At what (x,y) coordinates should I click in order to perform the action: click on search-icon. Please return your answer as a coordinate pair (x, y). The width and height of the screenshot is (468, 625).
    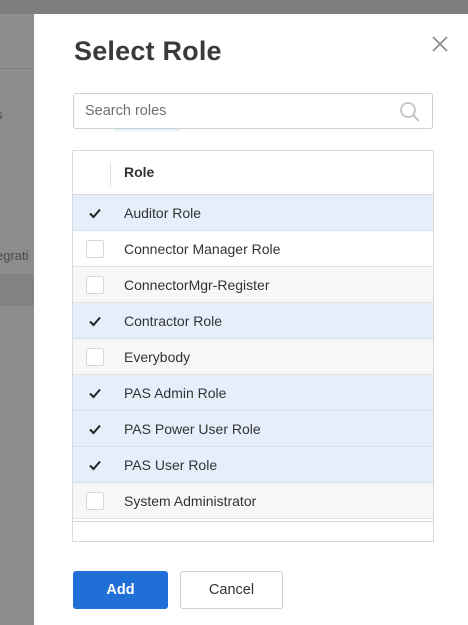
    Looking at the image, I should click on (410, 112).